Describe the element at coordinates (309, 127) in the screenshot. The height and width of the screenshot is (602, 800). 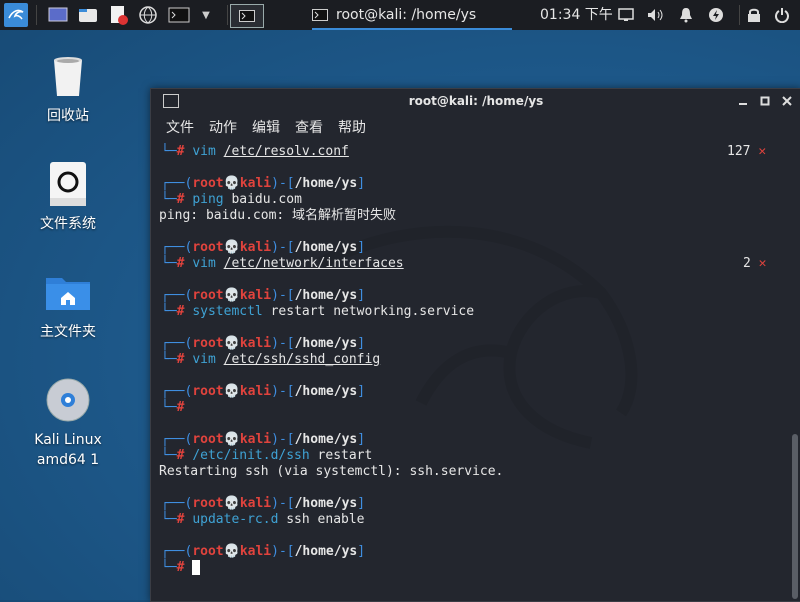
I see `menu-view: 查看` at that location.